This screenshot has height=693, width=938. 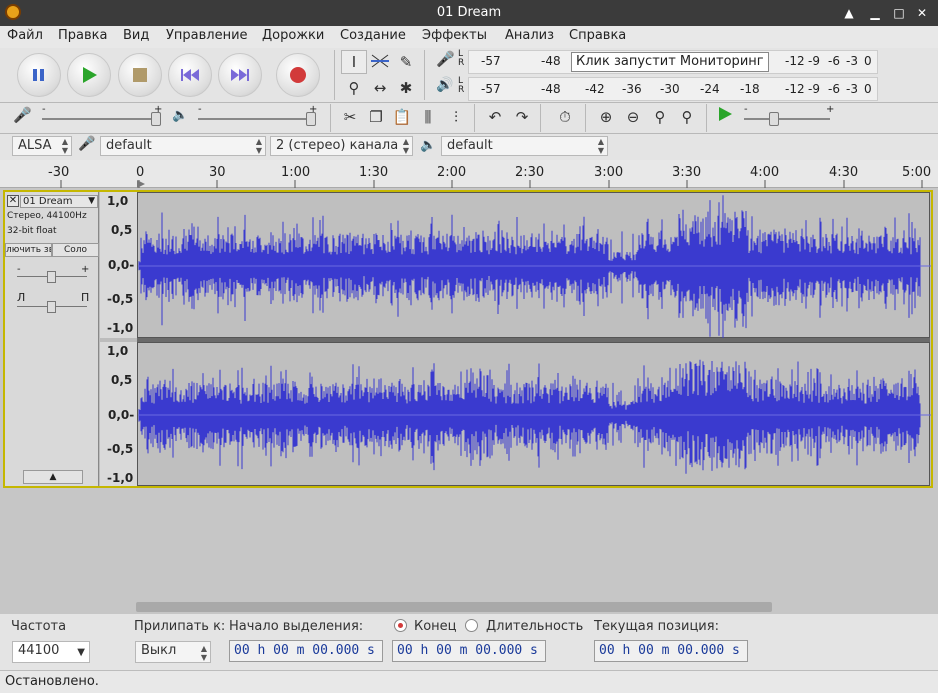 I want to click on record-icon, so click(x=298, y=75).